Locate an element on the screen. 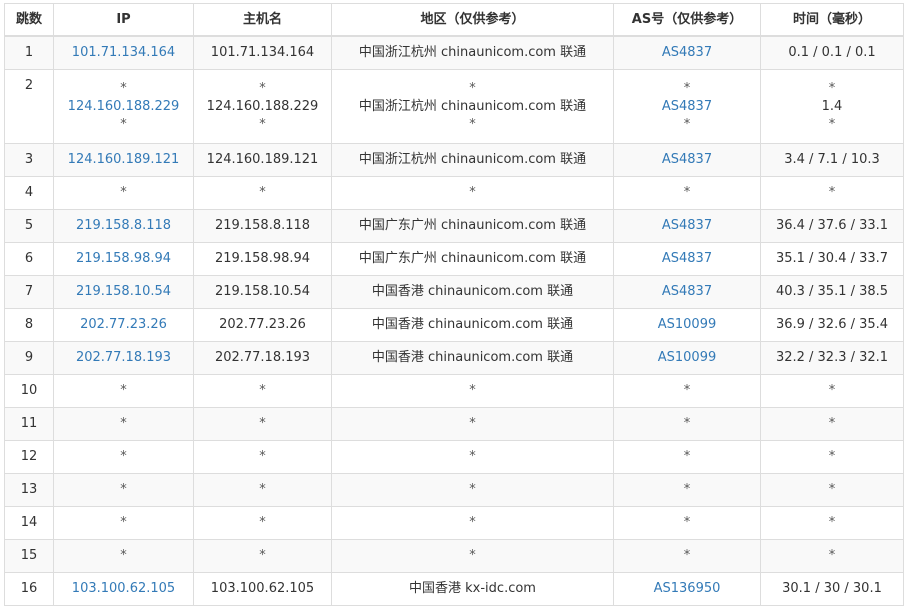  location-cell: 中国香港 kx-idc.com is located at coordinates (472, 589).